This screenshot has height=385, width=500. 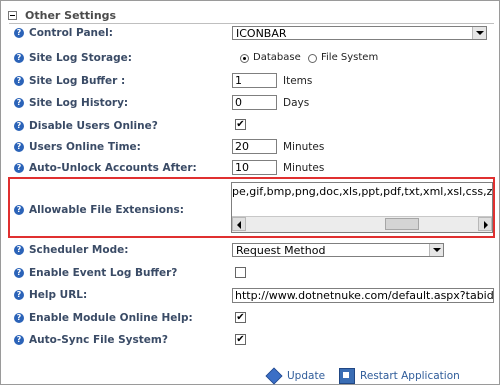 What do you see at coordinates (359, 33) in the screenshot?
I see `control-panel-select: ICONBAR` at bounding box center [359, 33].